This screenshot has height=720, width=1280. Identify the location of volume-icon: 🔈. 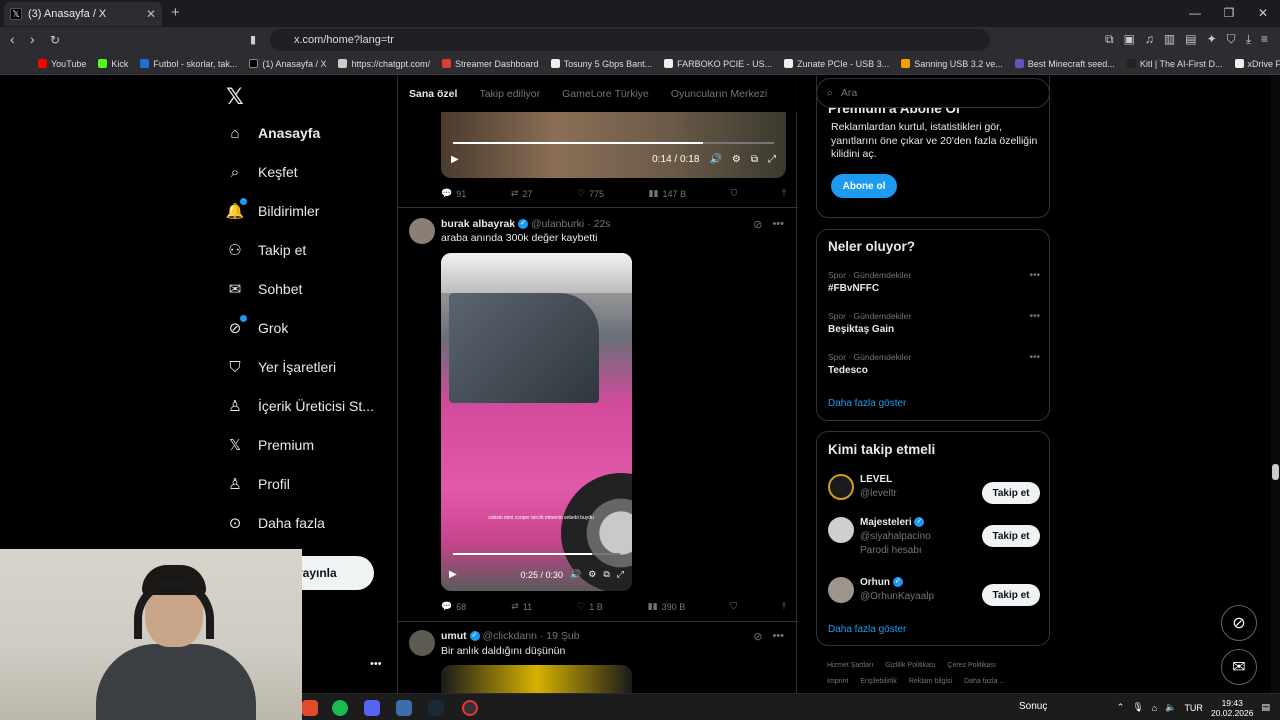
(1170, 707).